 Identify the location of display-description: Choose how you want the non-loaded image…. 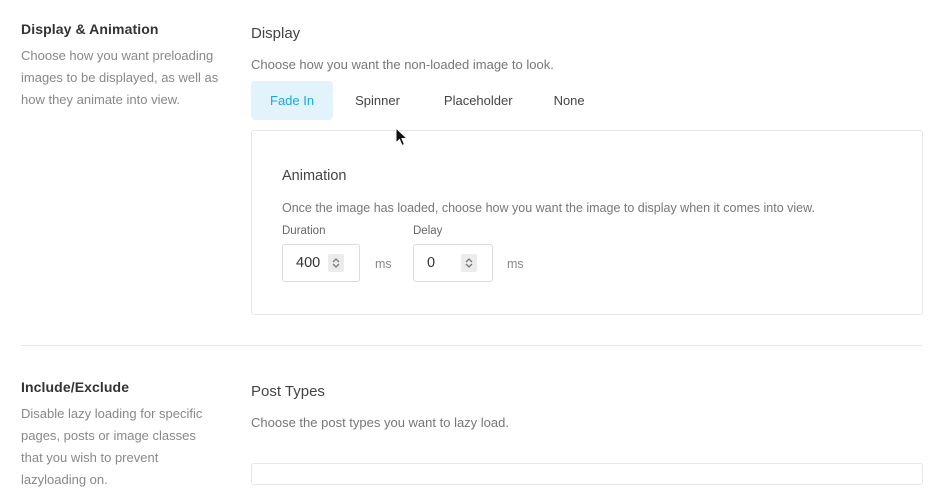
(402, 64).